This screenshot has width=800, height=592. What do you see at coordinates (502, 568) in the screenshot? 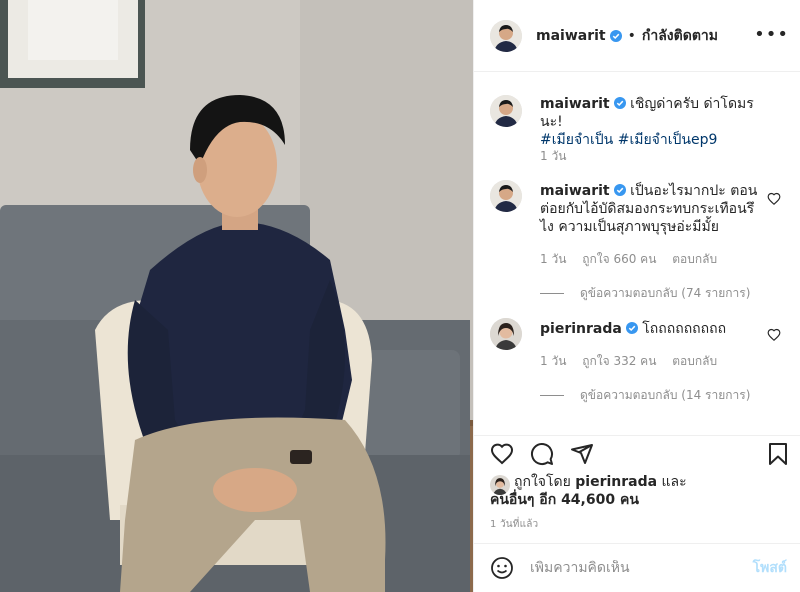
I see `emoji-icon` at bounding box center [502, 568].